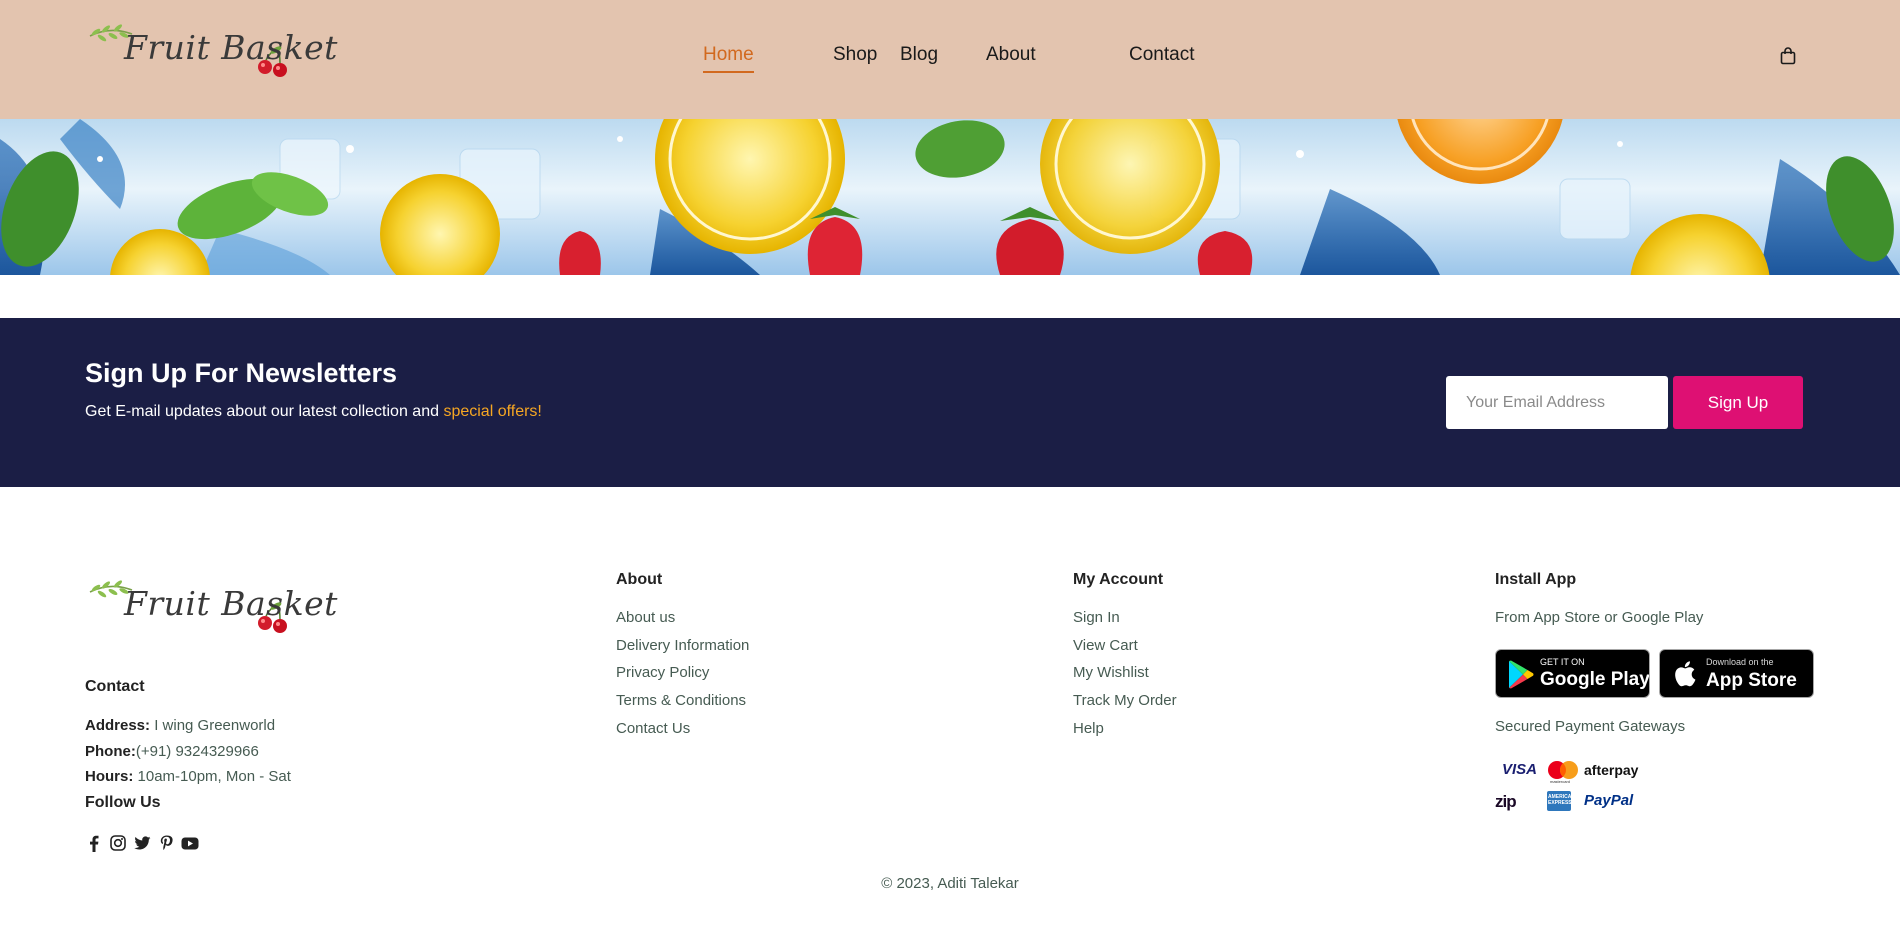  Describe the element at coordinates (662, 672) in the screenshot. I see `footer-link-privacy-policy: Privacy Policy` at that location.